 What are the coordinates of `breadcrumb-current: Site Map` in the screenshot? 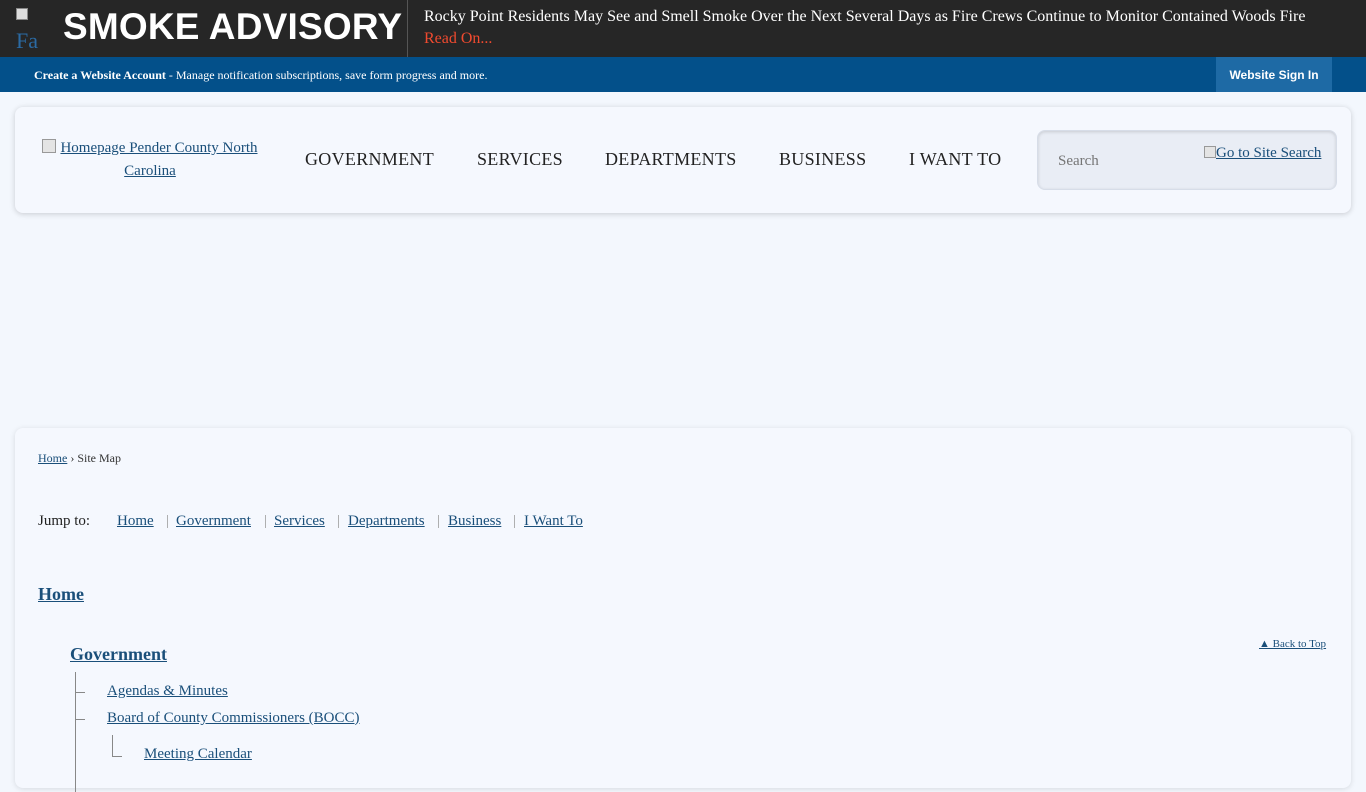 It's located at (99, 458).